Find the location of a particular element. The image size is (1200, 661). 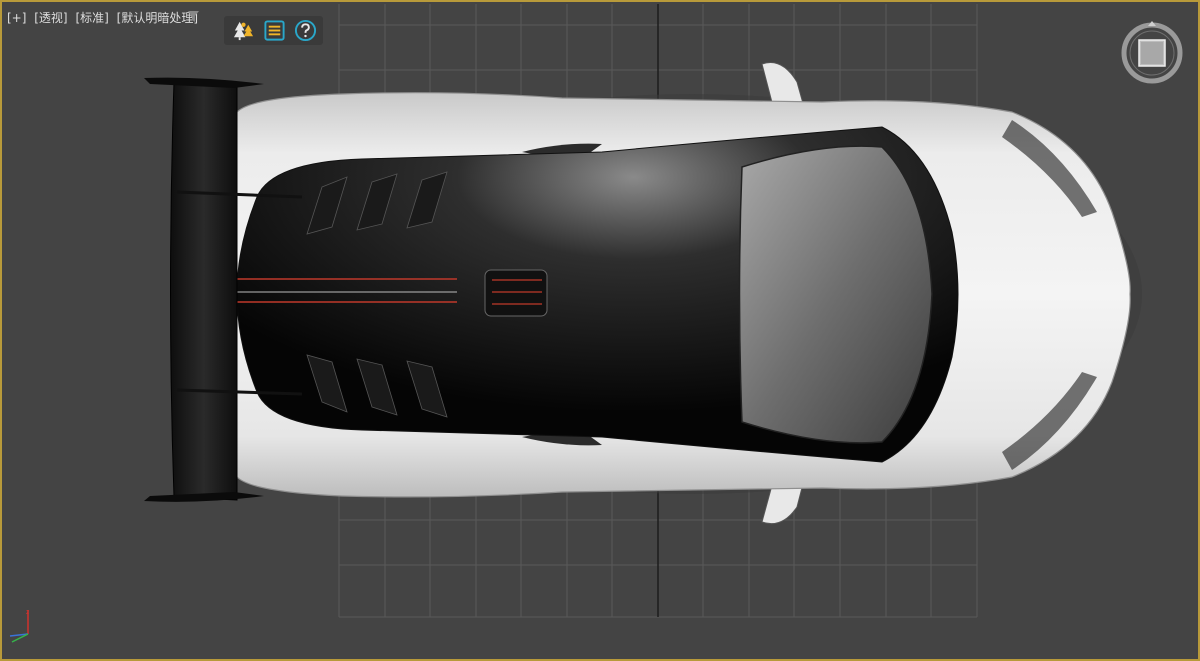

help-icon is located at coordinates (305, 30).